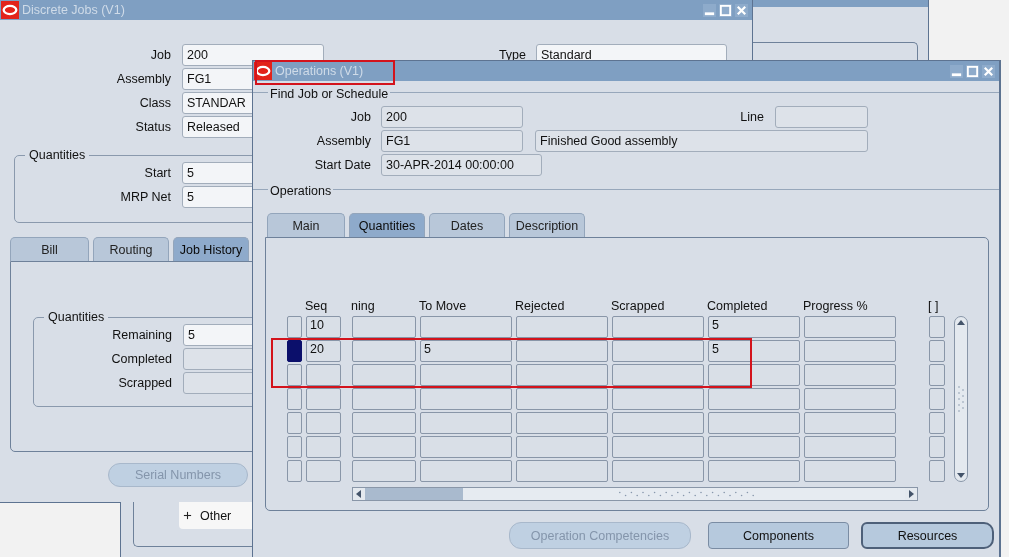 This screenshot has width=1009, height=557. I want to click on scroll-right-icon, so click(911, 494).